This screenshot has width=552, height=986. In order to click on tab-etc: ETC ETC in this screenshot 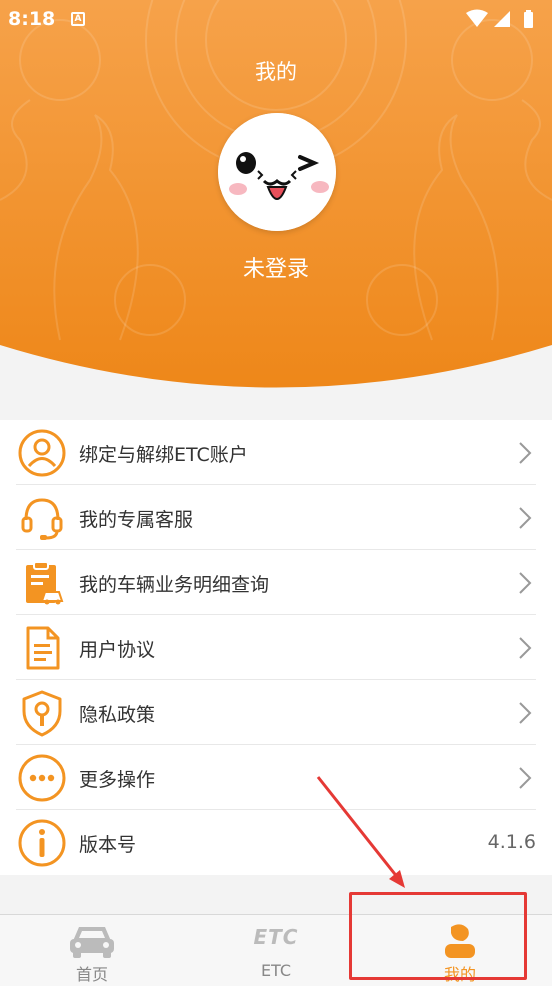, I will do `click(276, 950)`.